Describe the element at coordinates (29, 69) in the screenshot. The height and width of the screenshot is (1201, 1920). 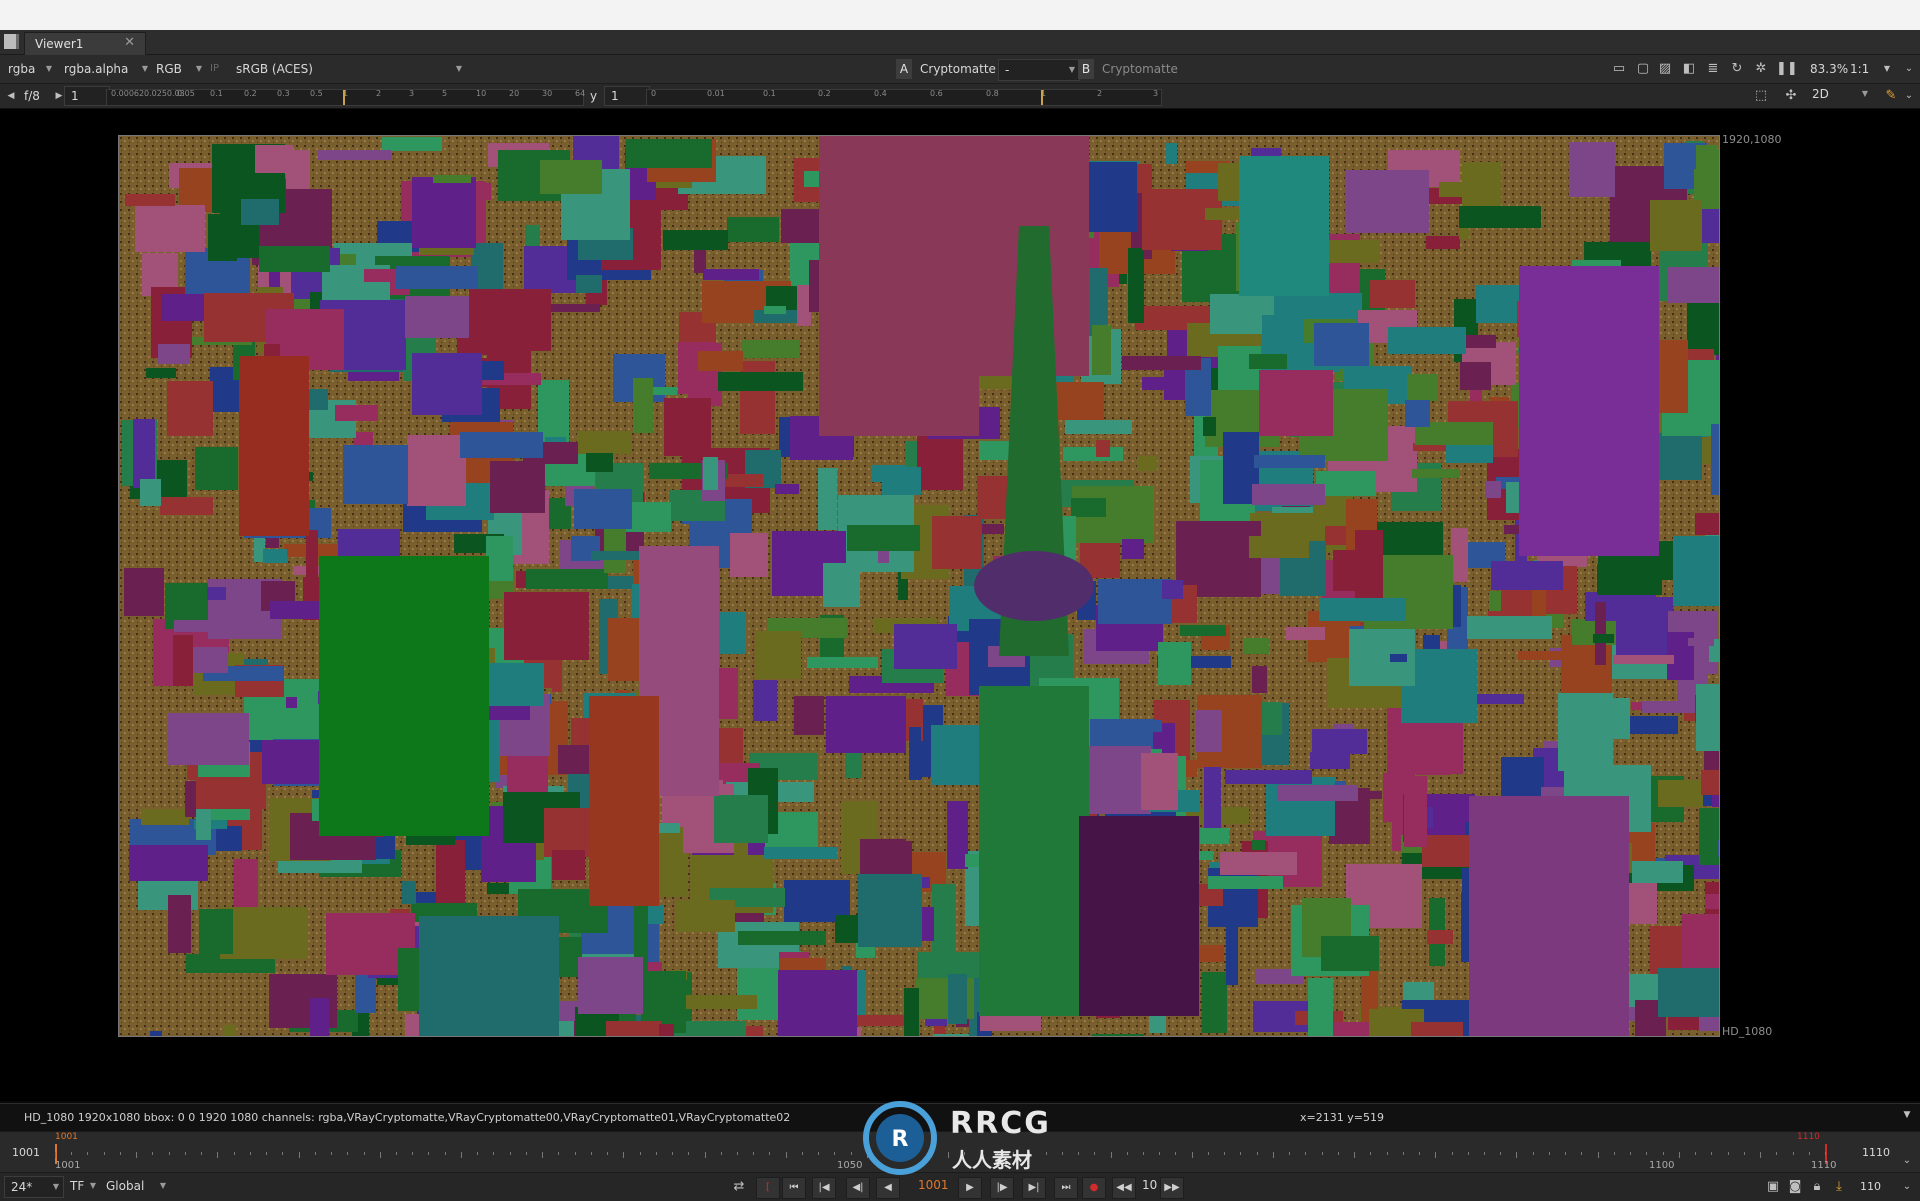
I see `channels-dropdown: rgba ▼` at that location.